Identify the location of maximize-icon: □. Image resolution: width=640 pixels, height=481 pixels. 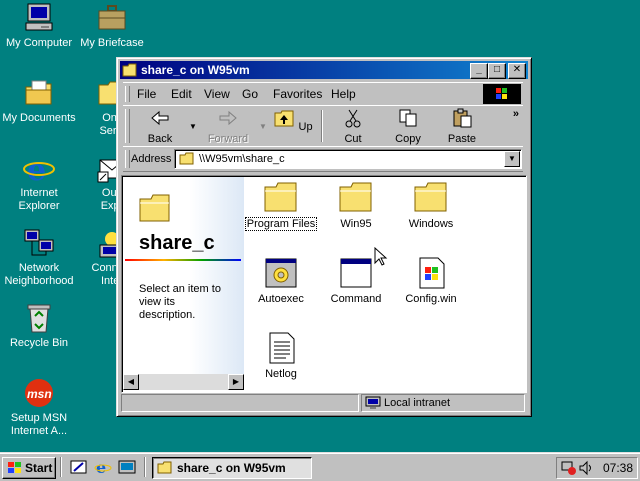
(497, 69).